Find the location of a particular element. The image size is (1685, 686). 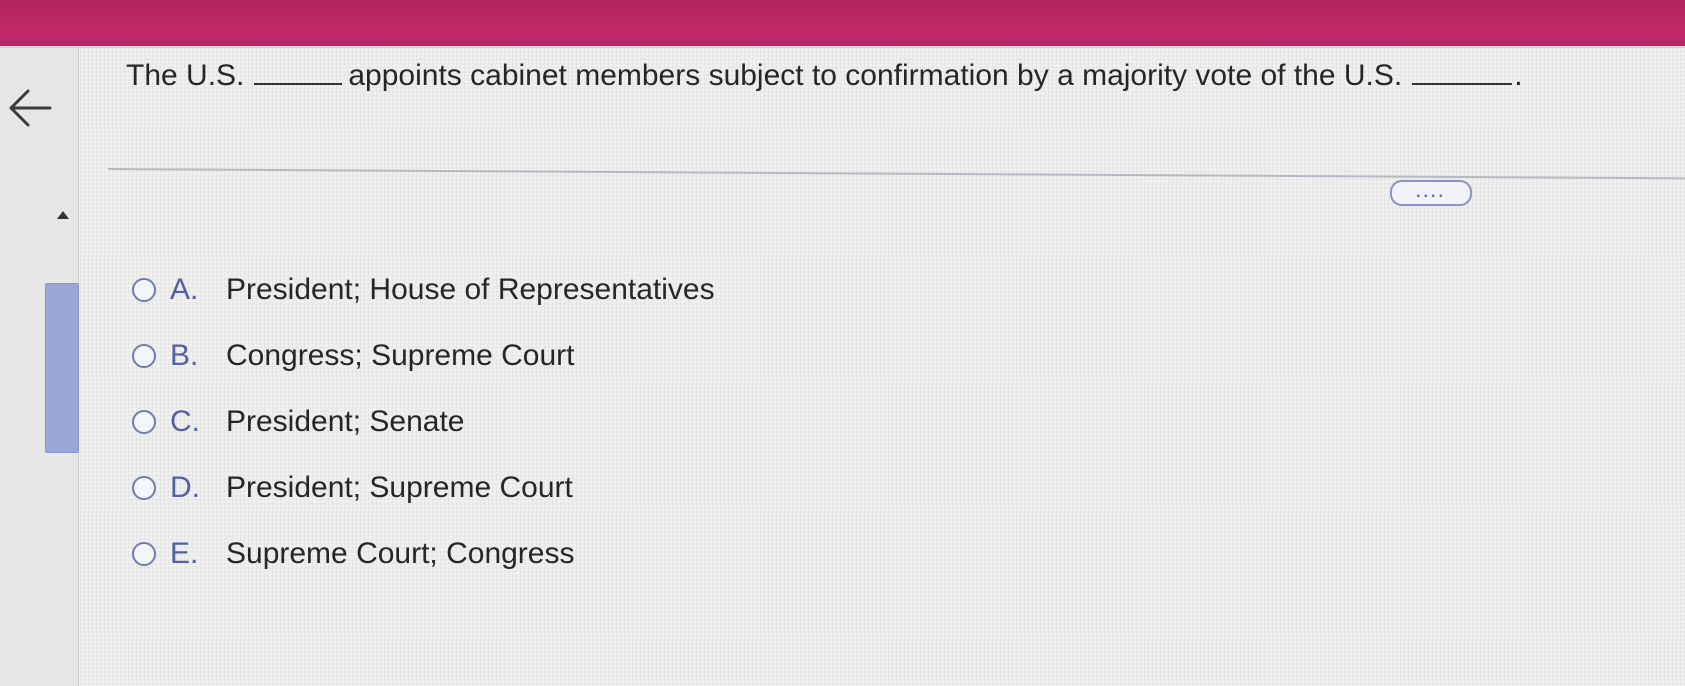

divider is located at coordinates (896, 174).